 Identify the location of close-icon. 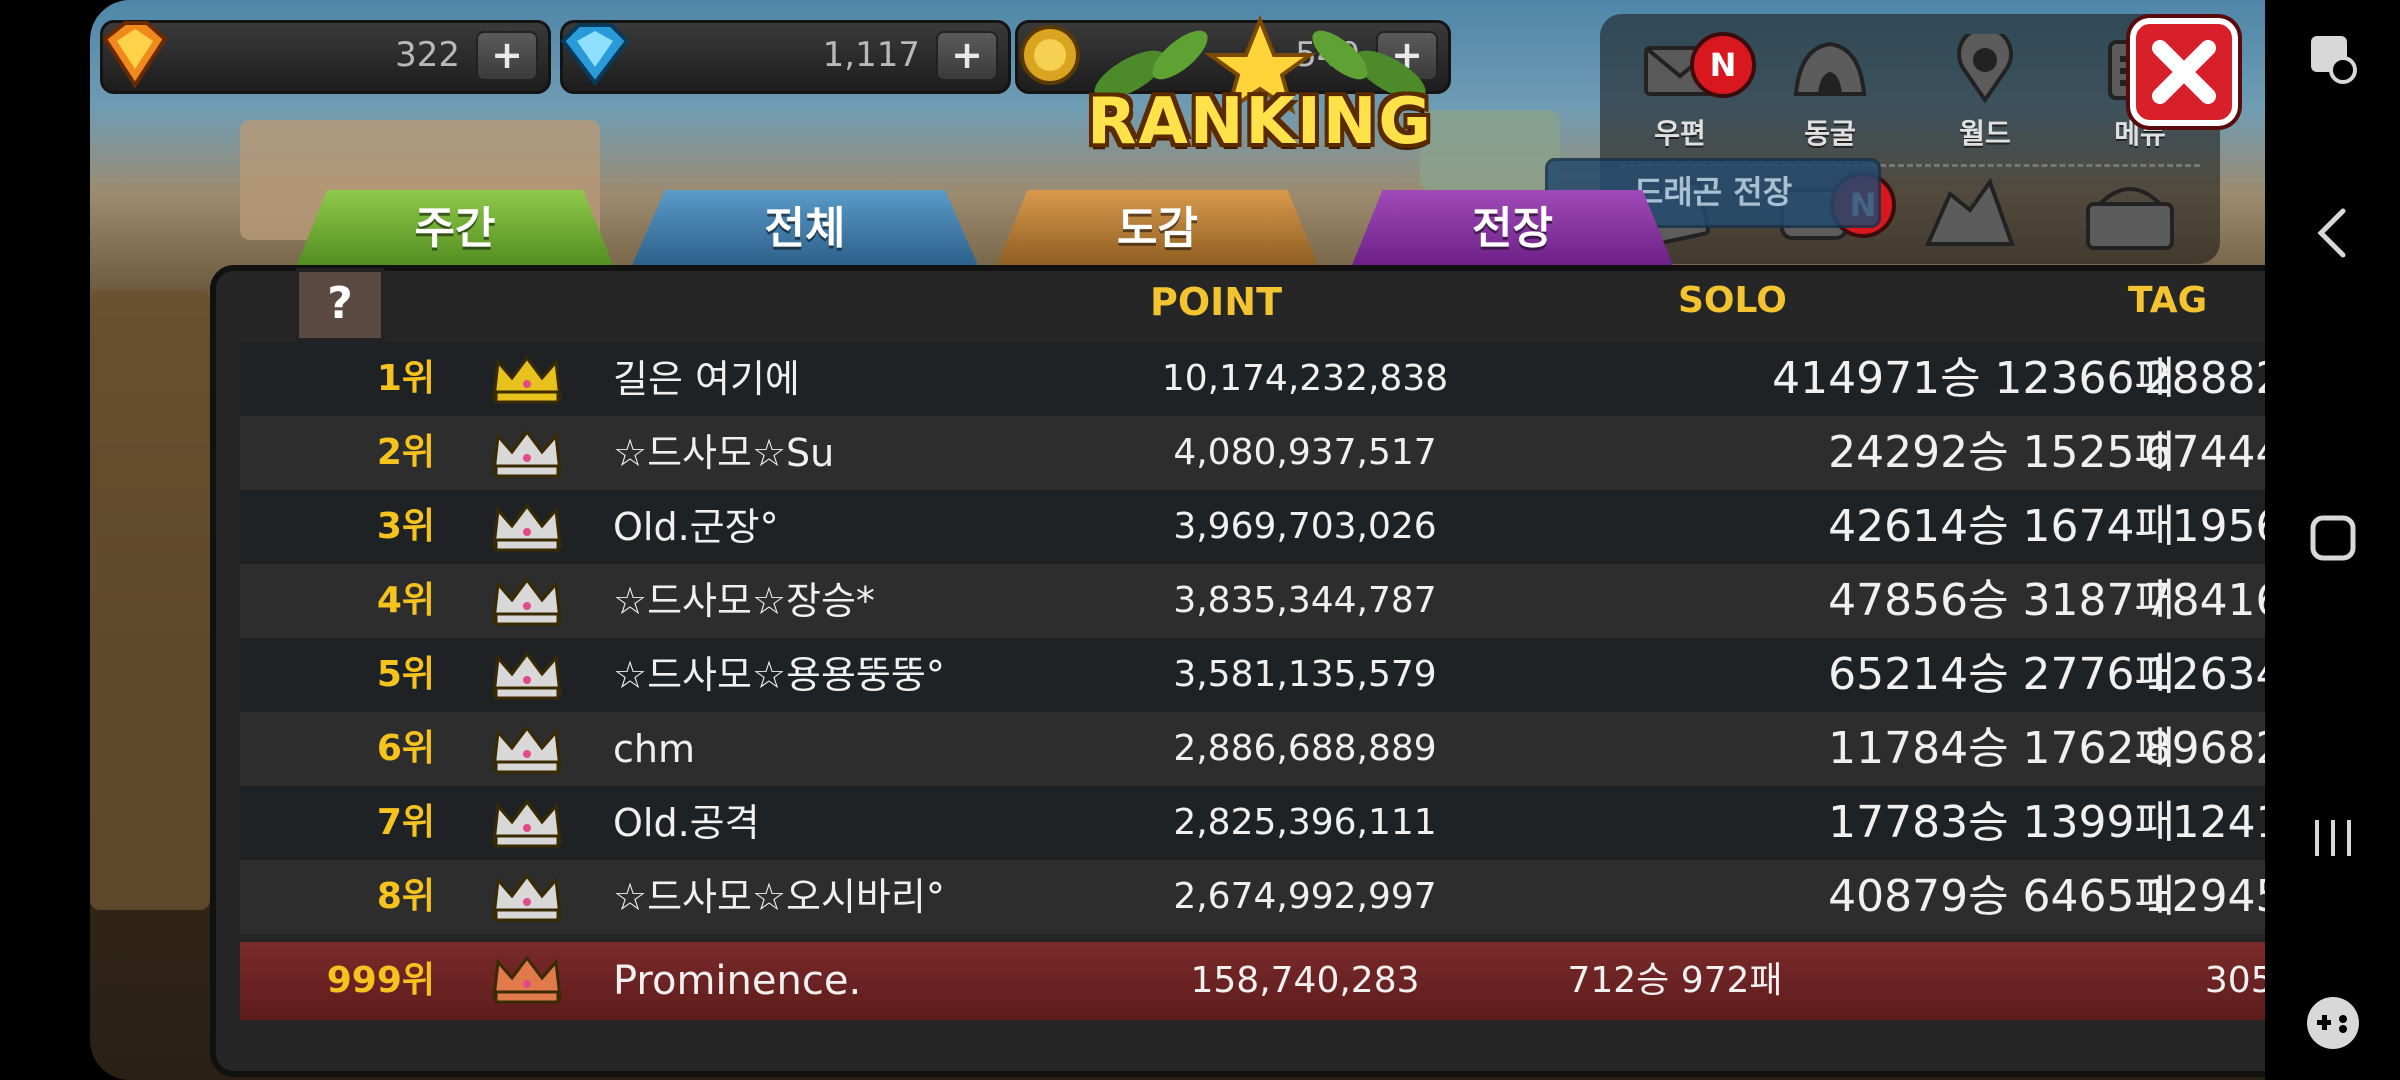
(2184, 72).